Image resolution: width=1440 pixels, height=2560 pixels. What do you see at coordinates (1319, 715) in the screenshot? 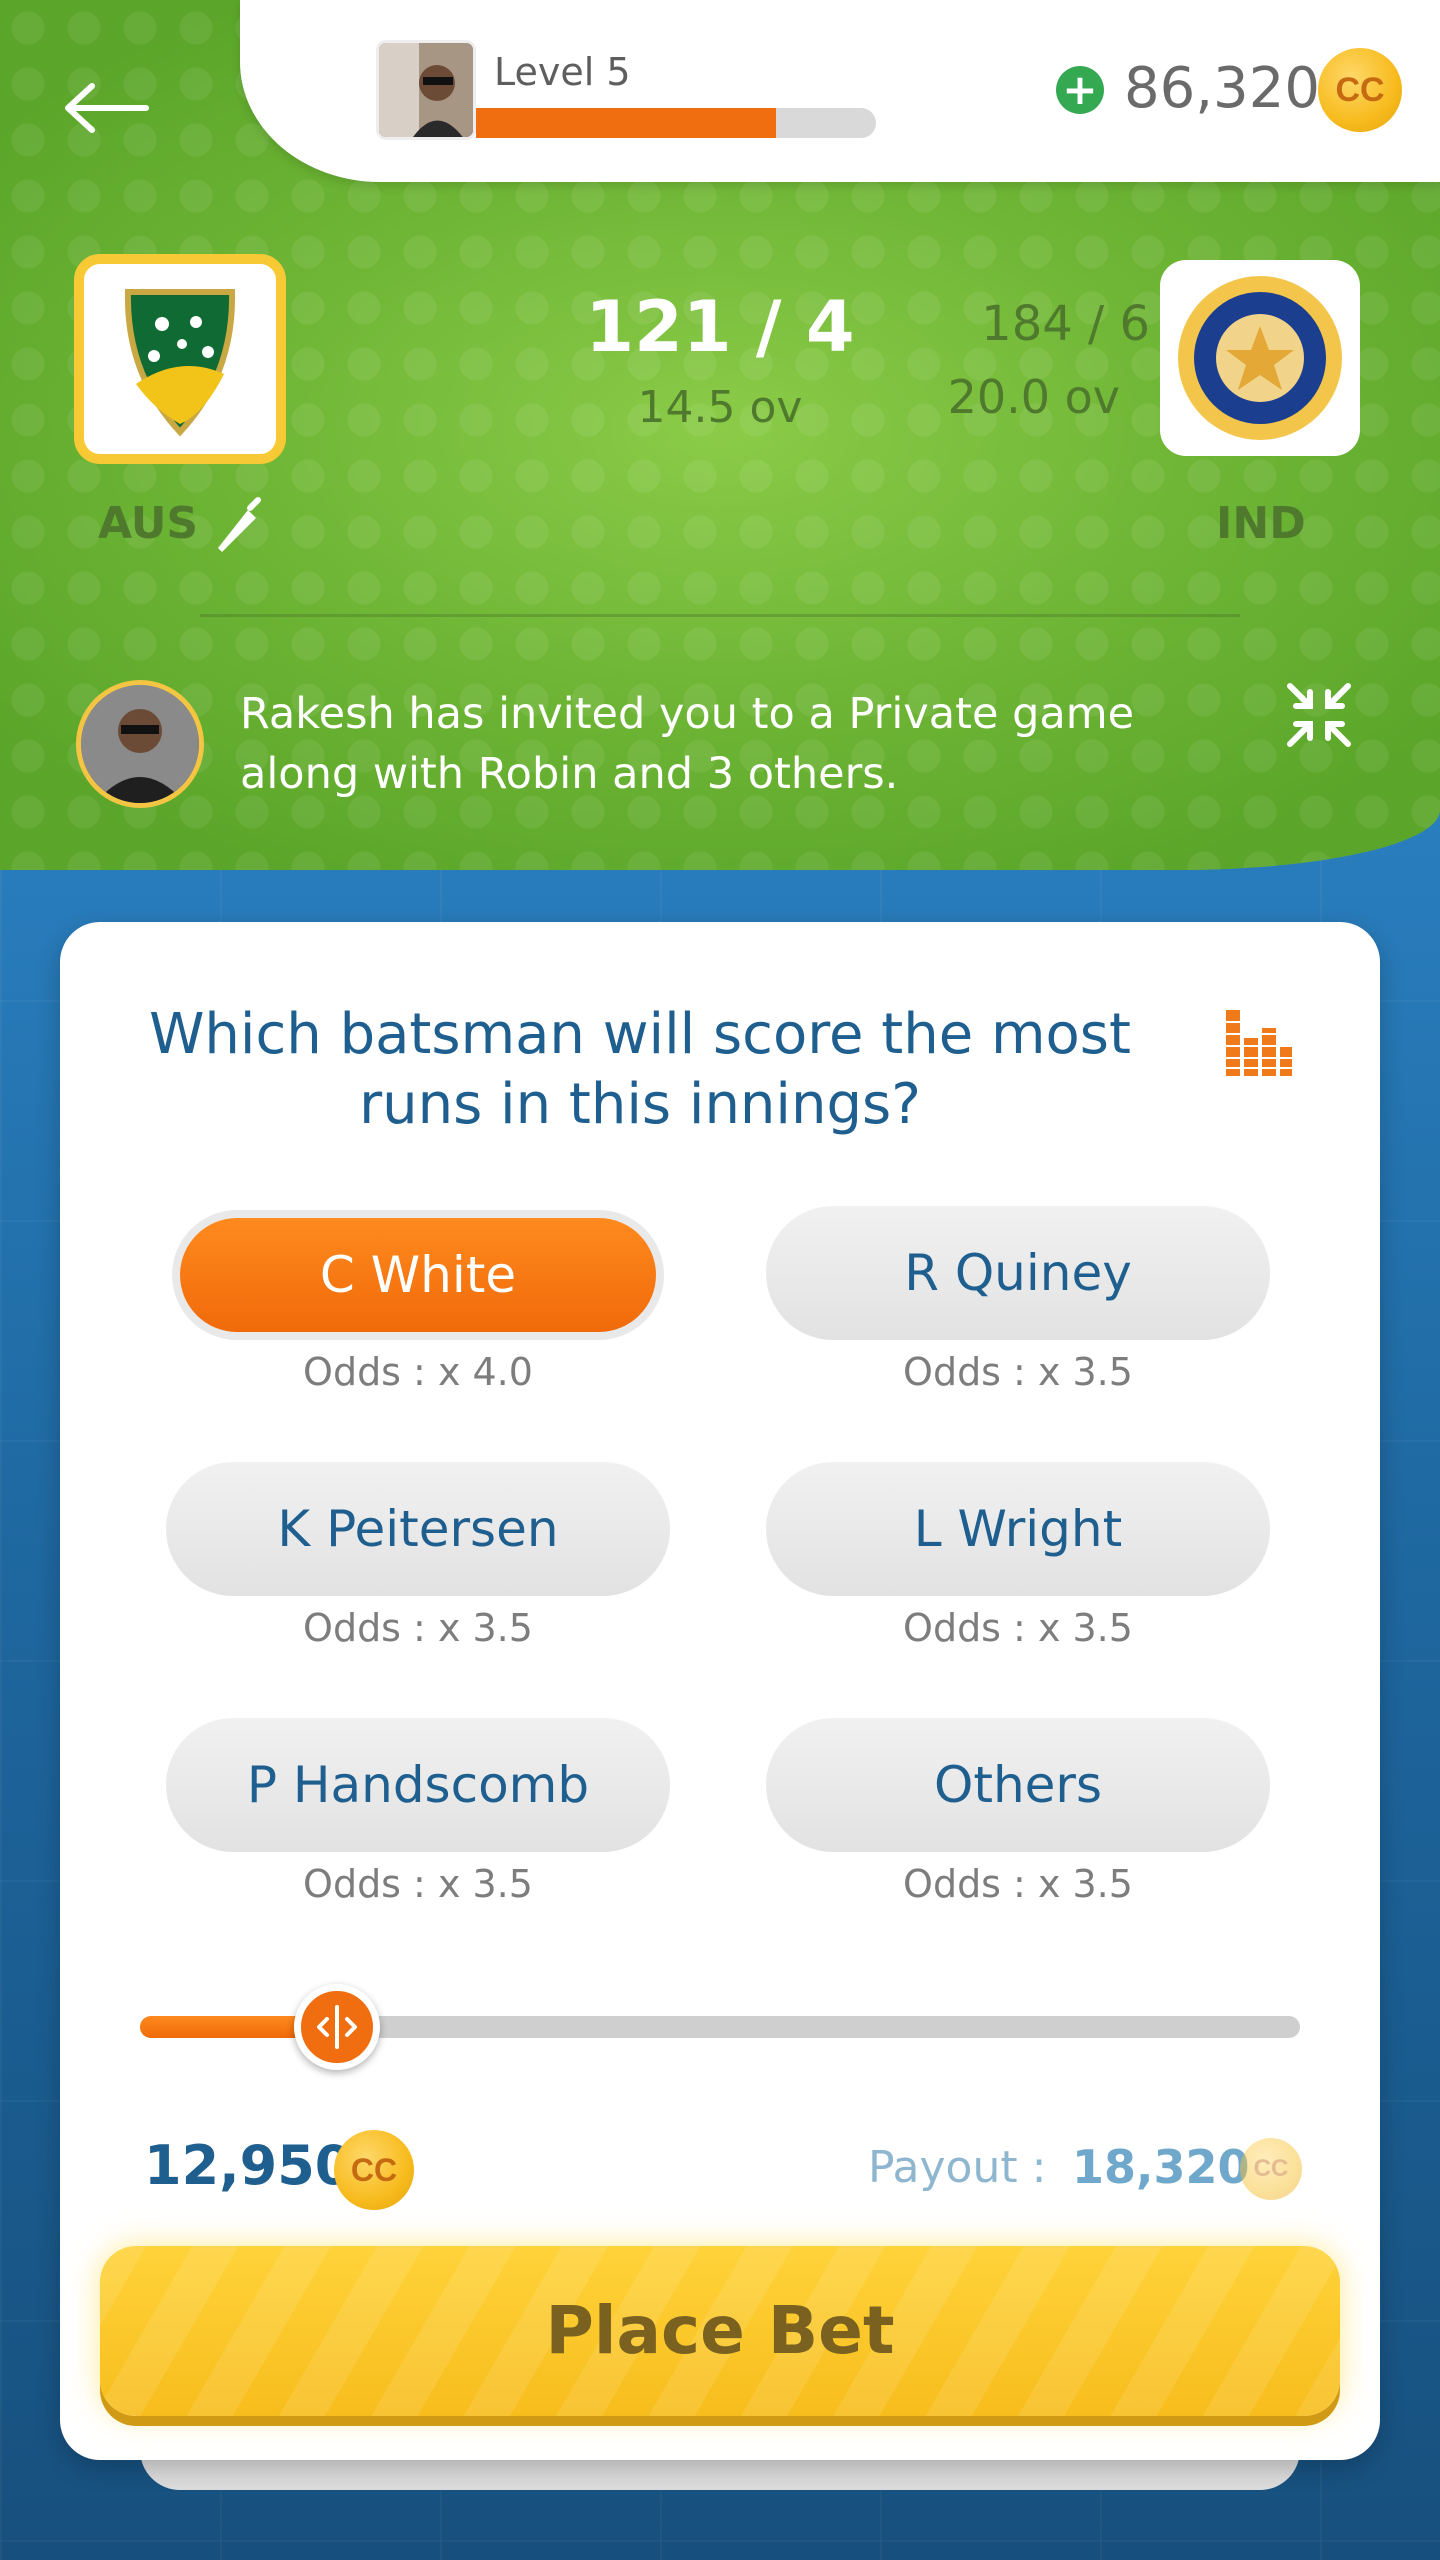
I see `collapse-arrows-icon` at bounding box center [1319, 715].